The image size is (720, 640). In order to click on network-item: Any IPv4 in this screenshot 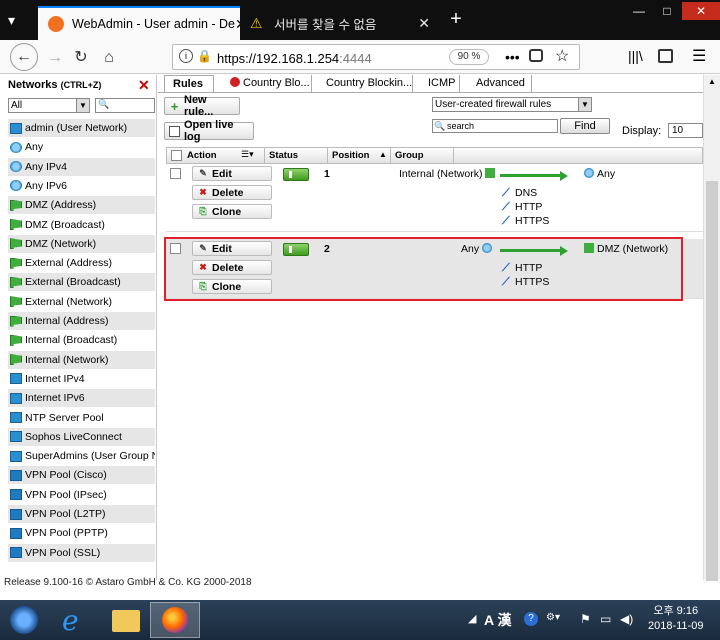, I will do `click(81, 166)`.